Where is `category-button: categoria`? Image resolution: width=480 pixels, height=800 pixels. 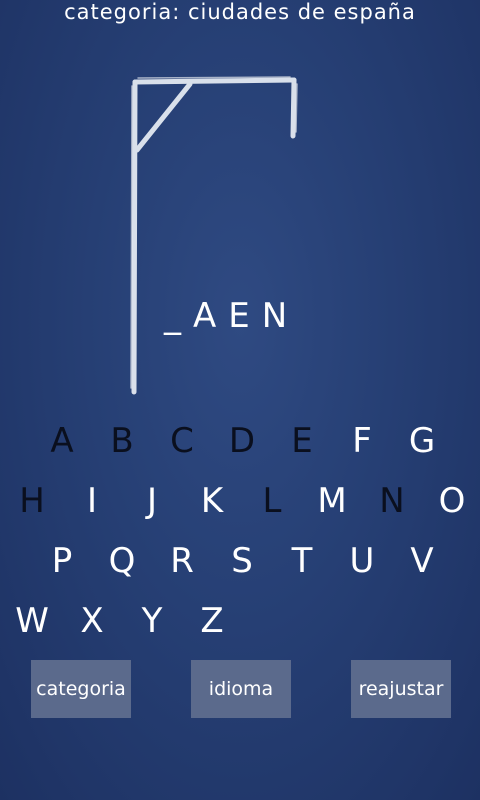
category-button: categoria is located at coordinates (81, 689).